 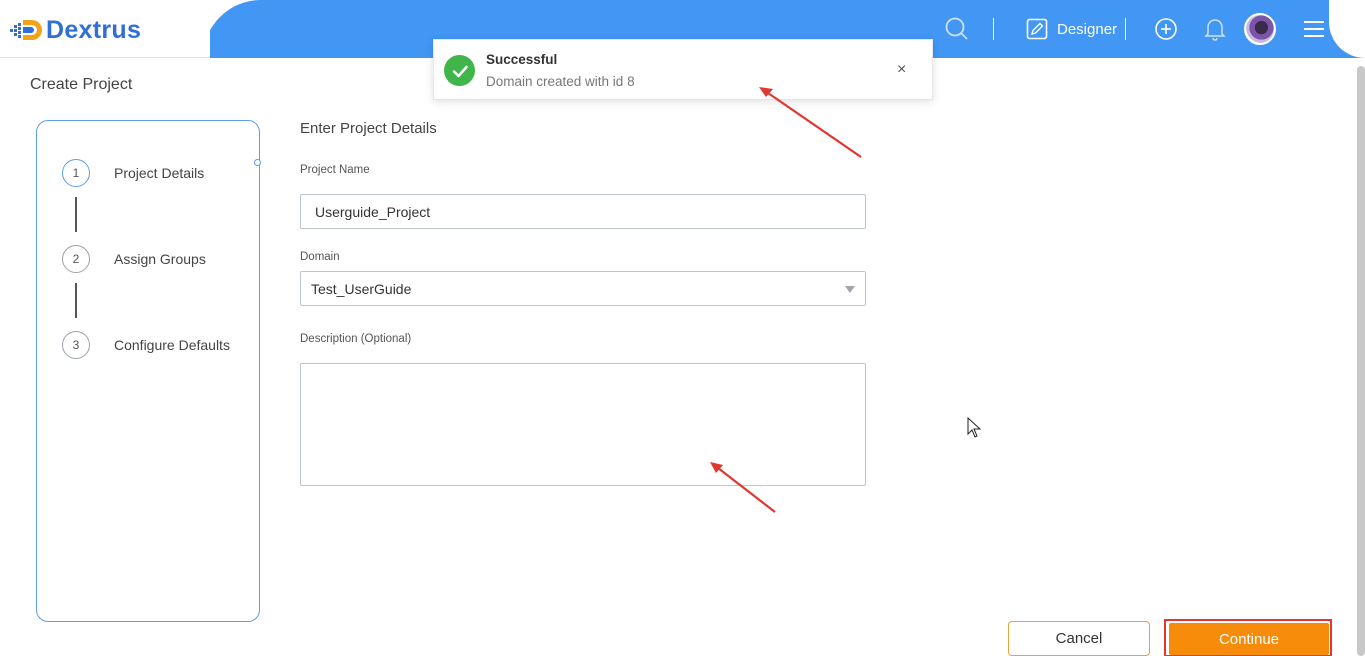 What do you see at coordinates (1087, 29) in the screenshot?
I see `designer-label: Designer` at bounding box center [1087, 29].